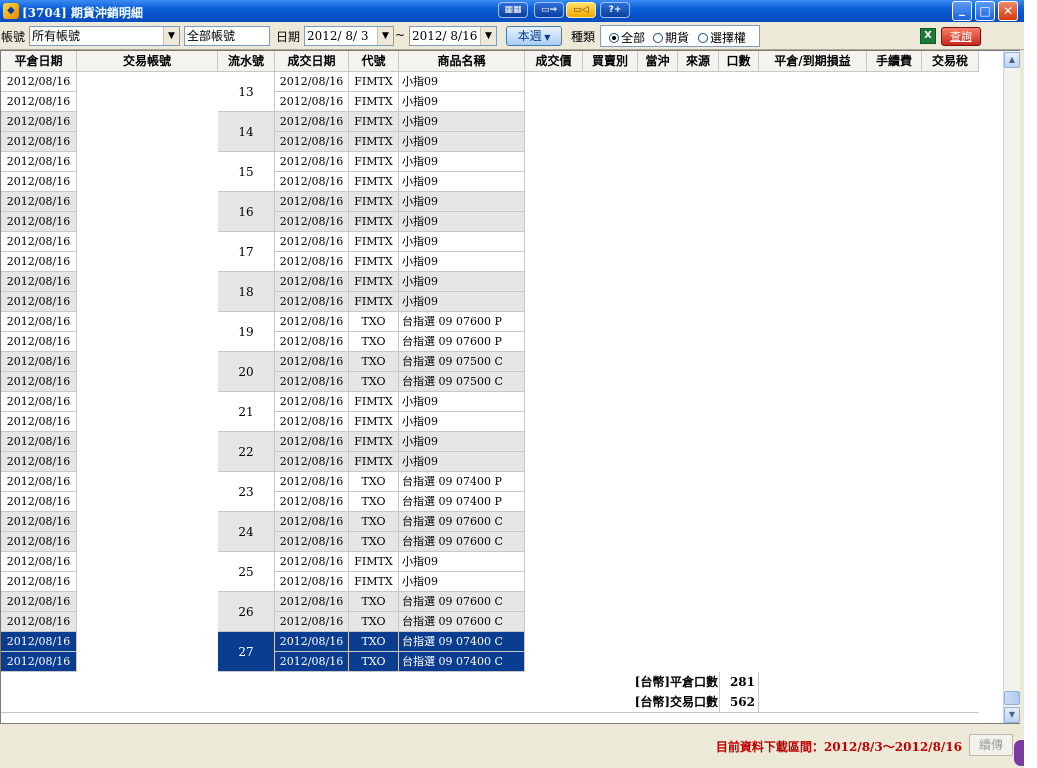 This screenshot has width=1037, height=768. What do you see at coordinates (246, 172) in the screenshot?
I see `cell-serial-no: 15` at bounding box center [246, 172].